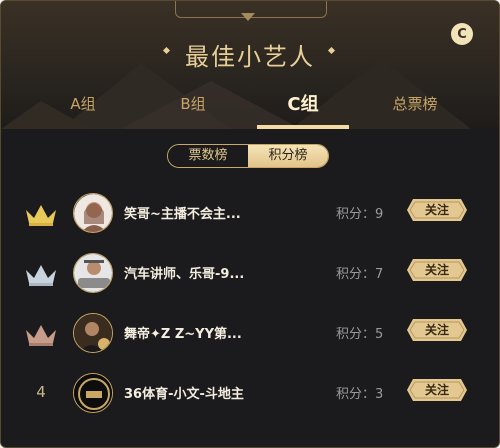 Image resolution: width=500 pixels, height=448 pixels. I want to click on coin-icon: C, so click(462, 34).